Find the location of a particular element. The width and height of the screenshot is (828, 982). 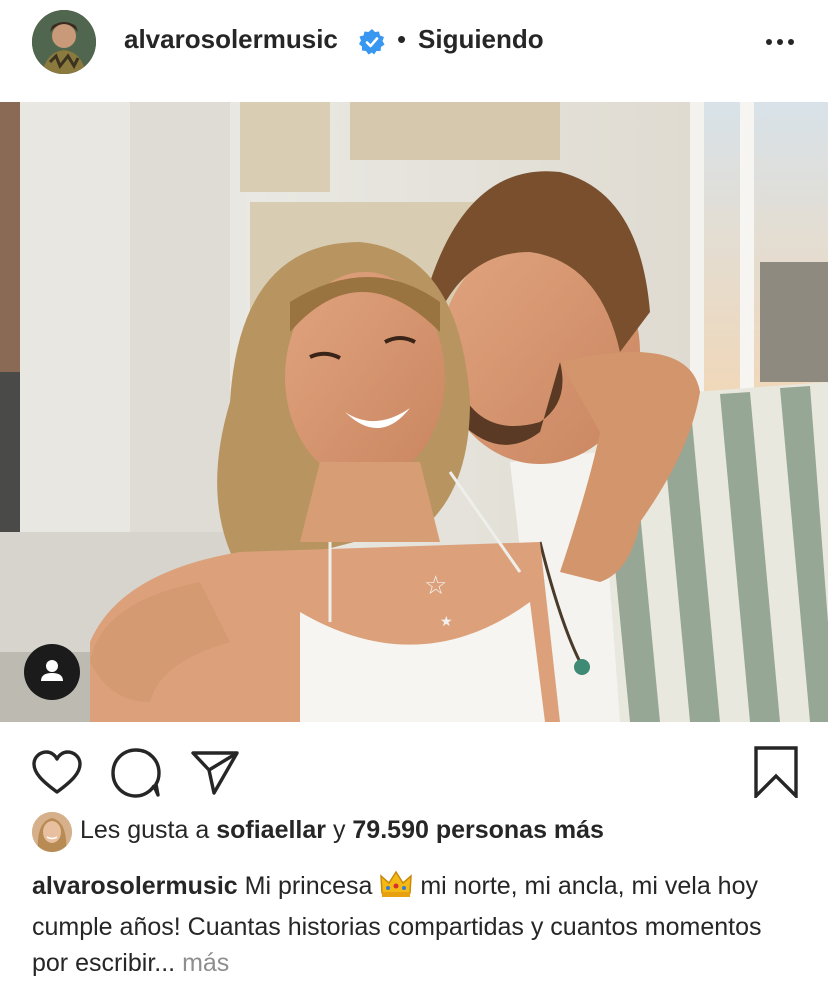

comment-icon is located at coordinates (136, 773).